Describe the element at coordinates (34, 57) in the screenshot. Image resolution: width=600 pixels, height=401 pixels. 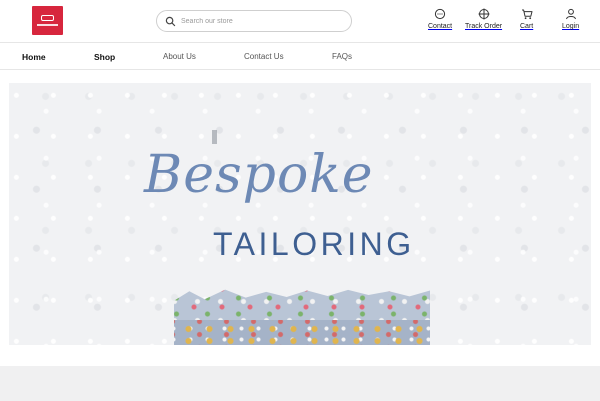
I see `nav-item-home: Home` at that location.